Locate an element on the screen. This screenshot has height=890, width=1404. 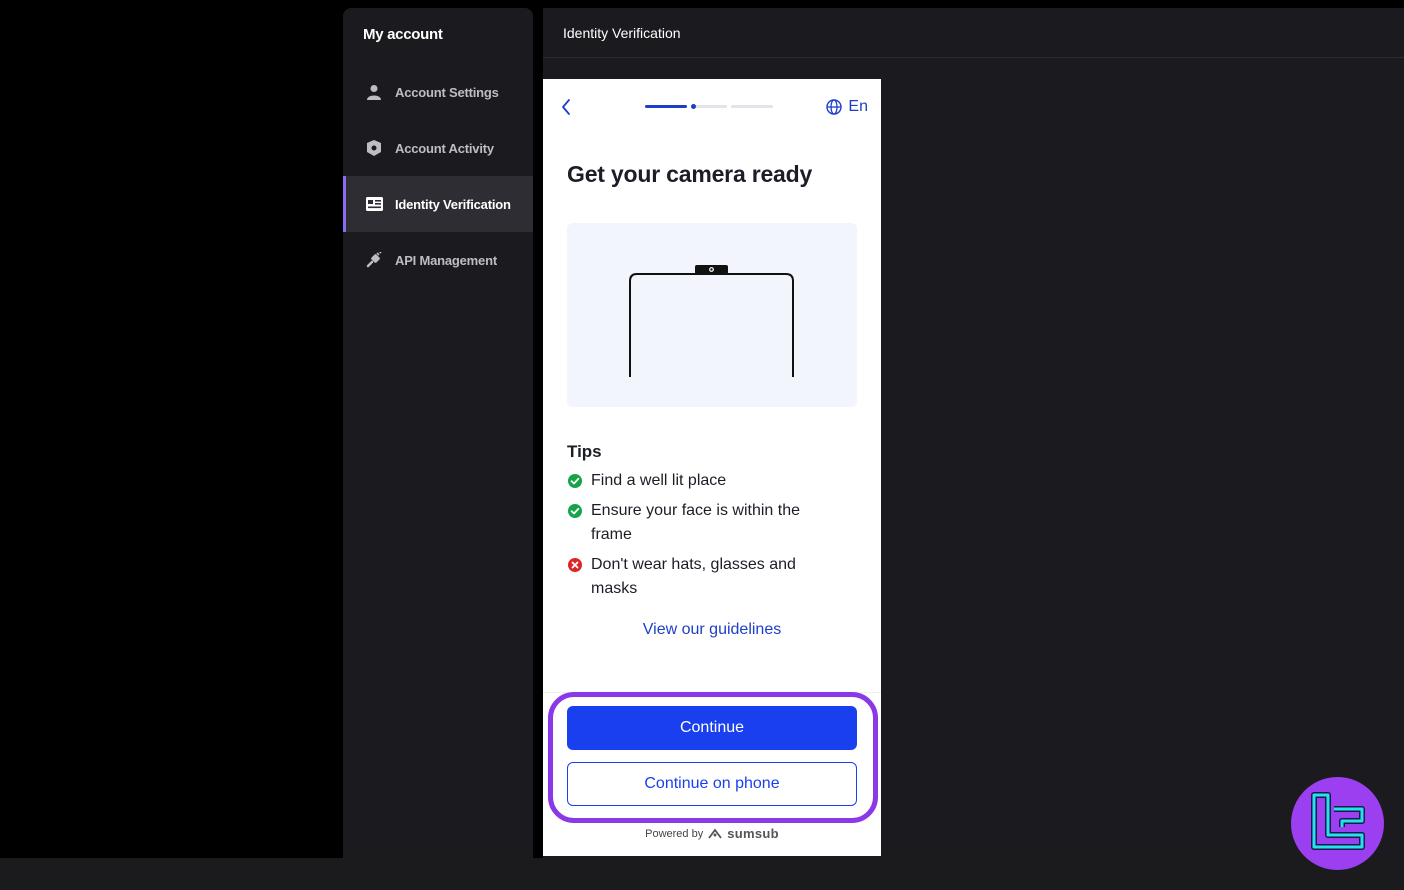
sidebar-item-label: Account Activity is located at coordinates (444, 148).